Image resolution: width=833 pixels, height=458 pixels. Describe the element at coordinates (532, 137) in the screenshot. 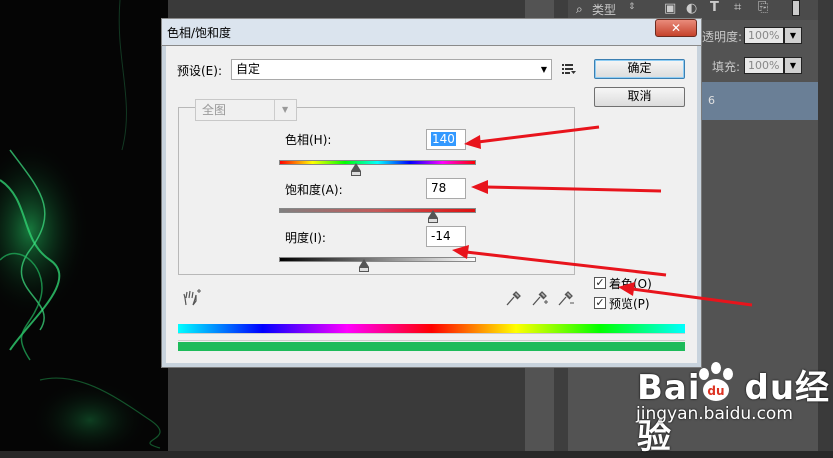

I see `arrow-to-hue` at that location.